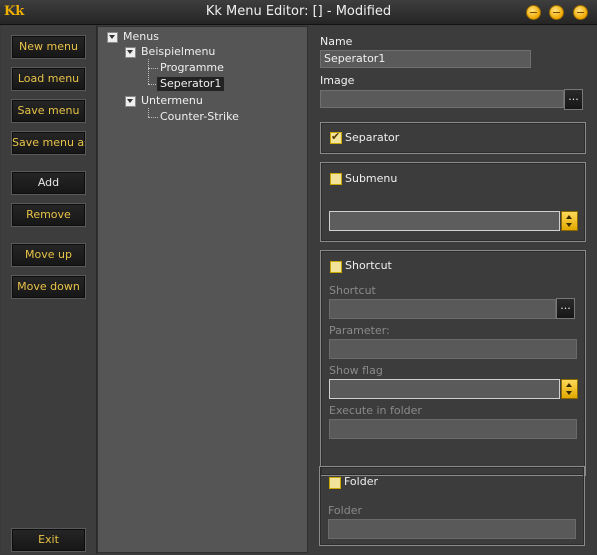 This screenshot has height=555, width=597. I want to click on folder-field, so click(452, 529).